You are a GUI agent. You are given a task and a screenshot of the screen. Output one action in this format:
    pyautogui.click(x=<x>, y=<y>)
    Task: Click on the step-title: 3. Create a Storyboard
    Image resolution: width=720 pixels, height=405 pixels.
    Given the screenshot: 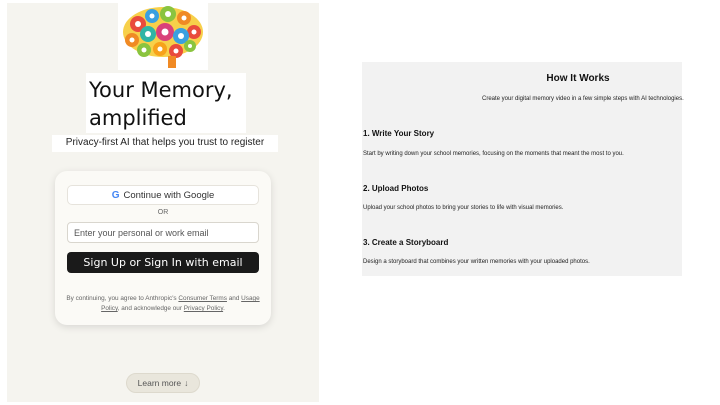 What is the action you would take?
    pyautogui.click(x=406, y=242)
    